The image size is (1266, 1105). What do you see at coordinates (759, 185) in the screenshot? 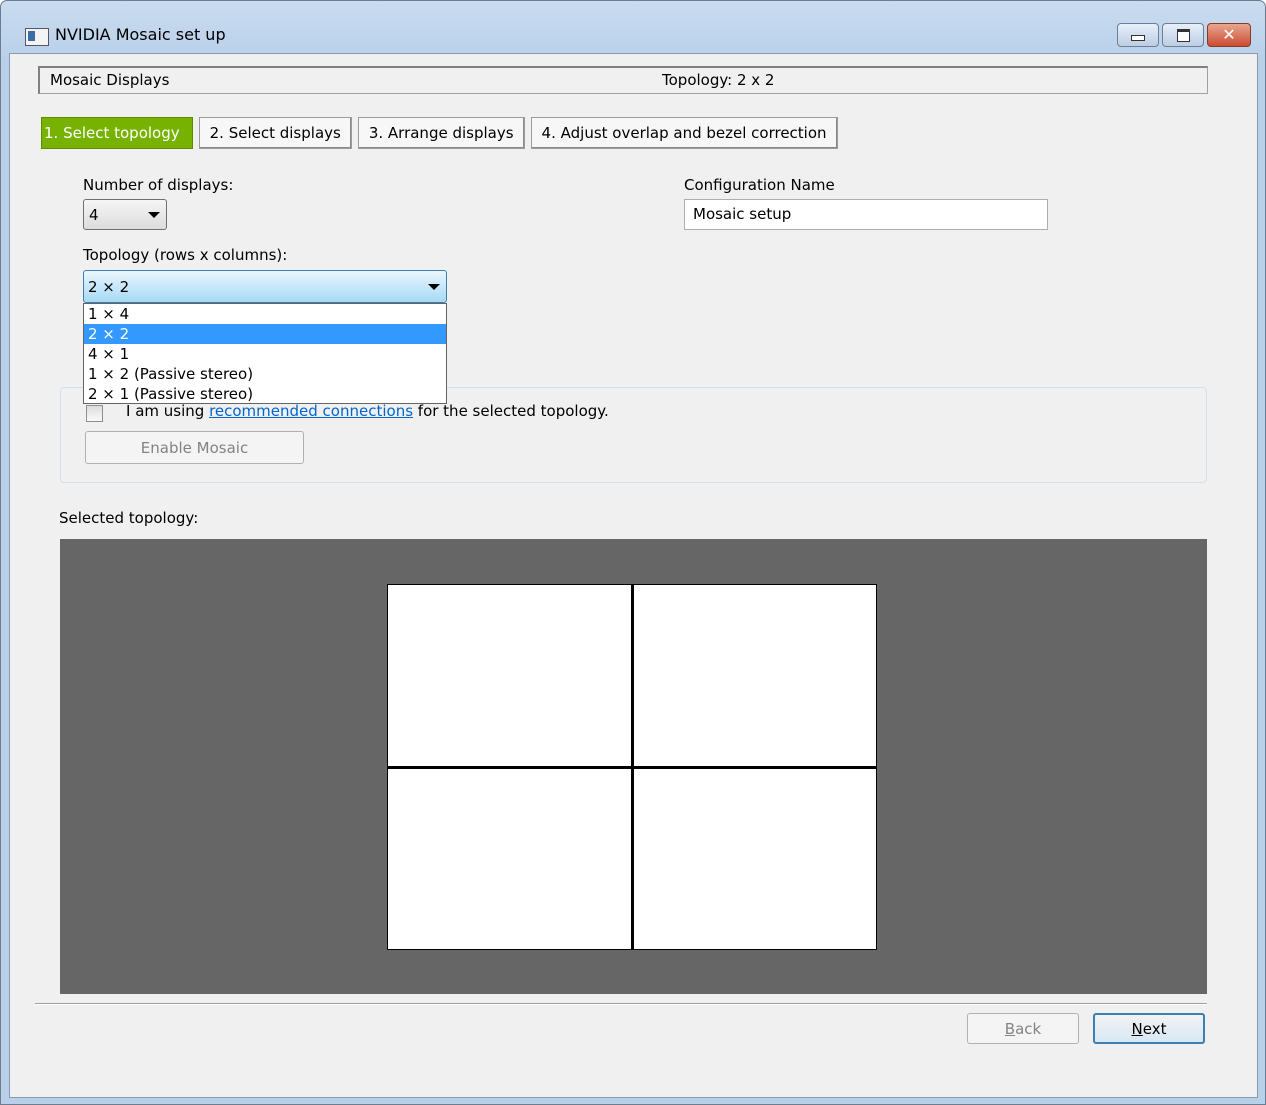
I see `config-name-label: Configuration Name` at bounding box center [759, 185].